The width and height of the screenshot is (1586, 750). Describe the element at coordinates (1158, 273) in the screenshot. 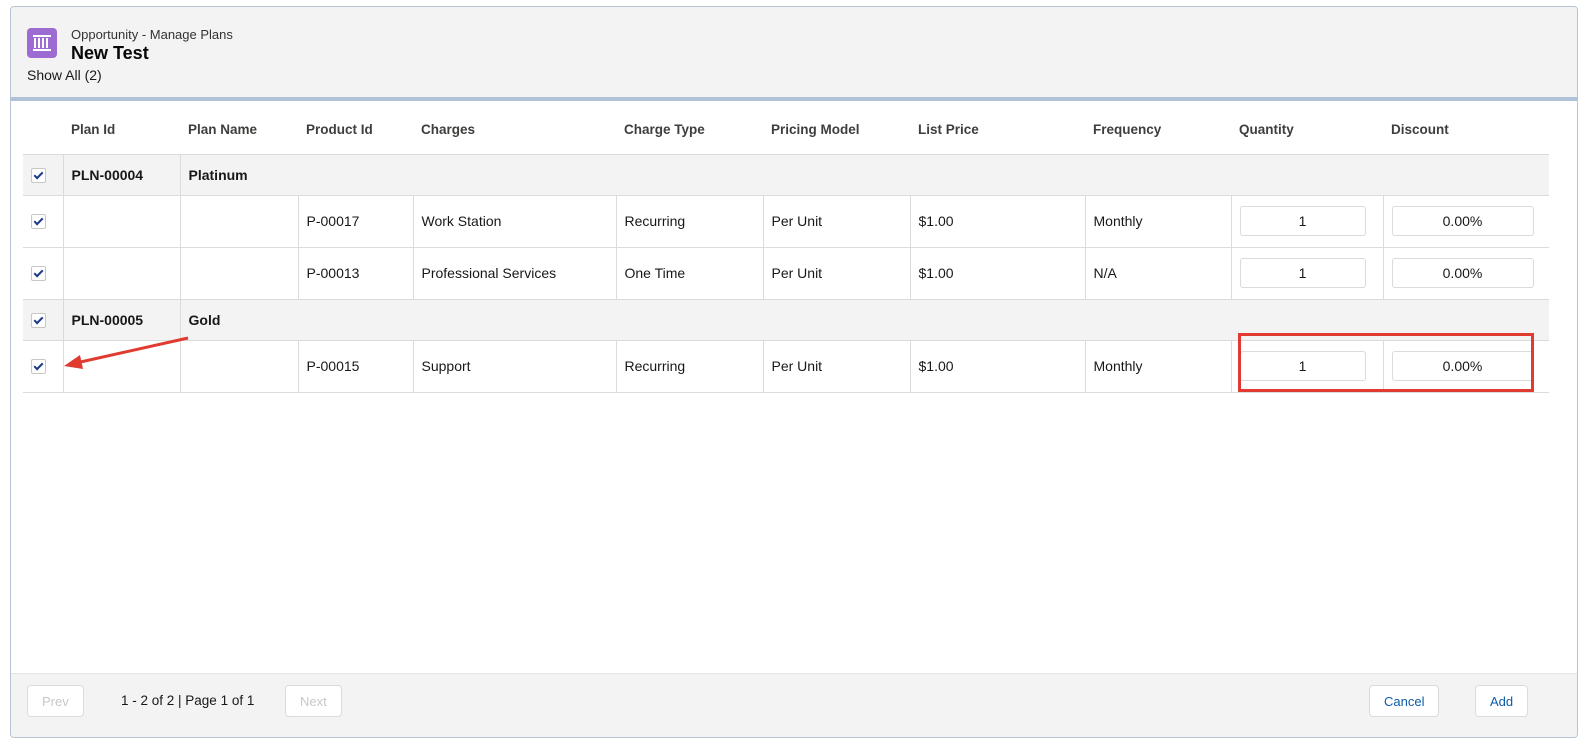

I see `frequency: N/A` at that location.